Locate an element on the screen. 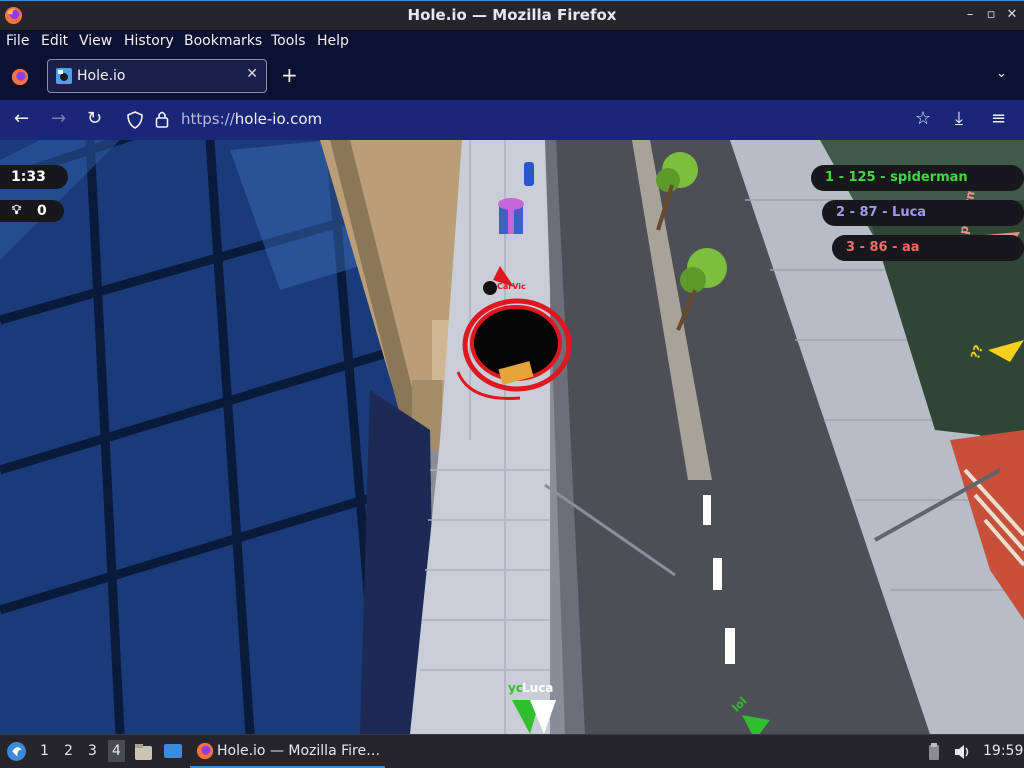 Image resolution: width=1024 pixels, height=768 pixels. workspace-1: 1 is located at coordinates (44, 751).